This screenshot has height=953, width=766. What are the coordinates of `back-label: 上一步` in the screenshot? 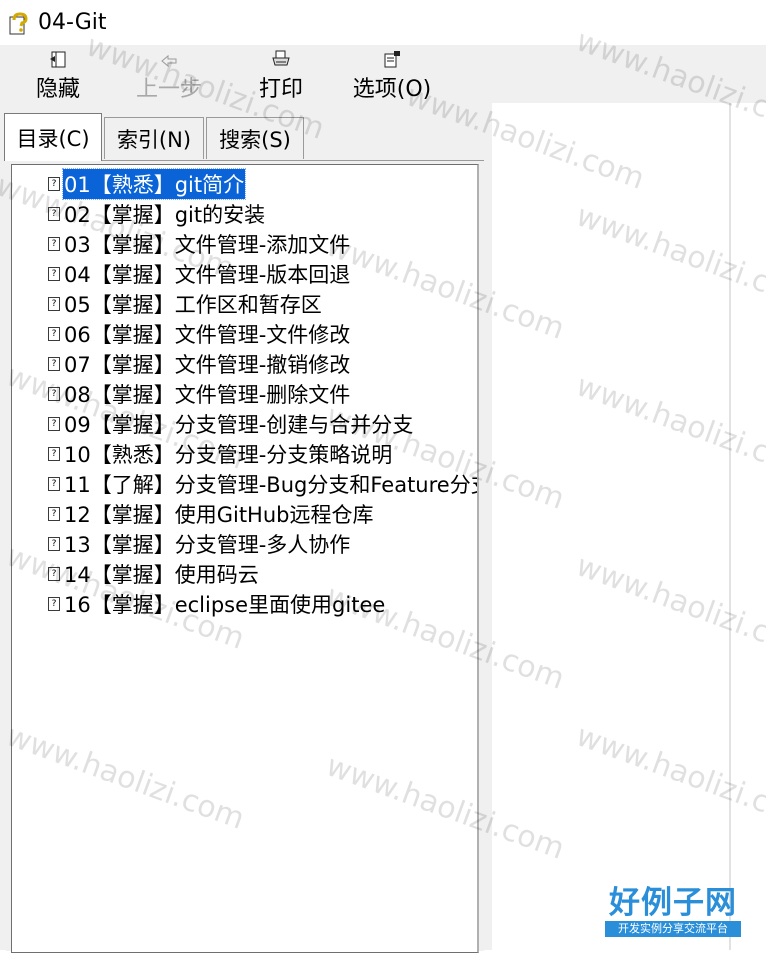 It's located at (168, 89).